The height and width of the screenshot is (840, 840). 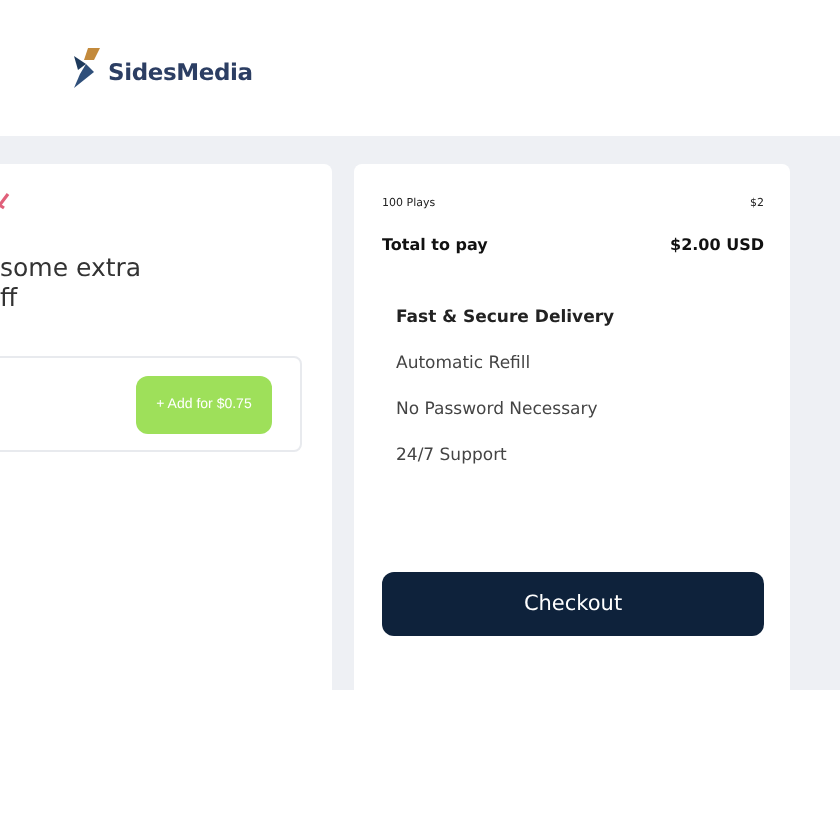 What do you see at coordinates (464, 364) in the screenshot?
I see `feature-item: Automatic Refill` at bounding box center [464, 364].